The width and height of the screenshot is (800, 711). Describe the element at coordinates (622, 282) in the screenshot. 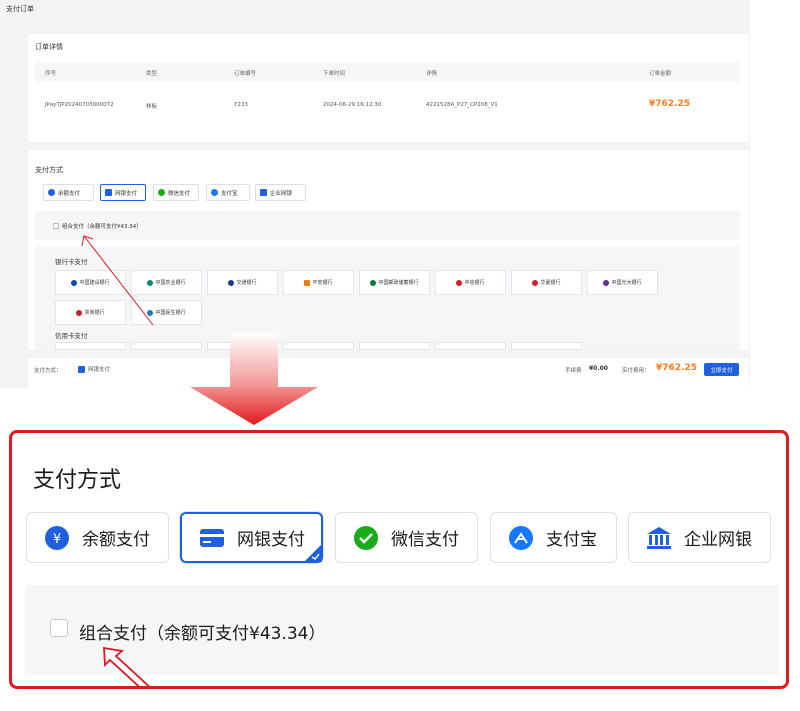

I see `bank-tile-ceb: 中国光大银行` at that location.